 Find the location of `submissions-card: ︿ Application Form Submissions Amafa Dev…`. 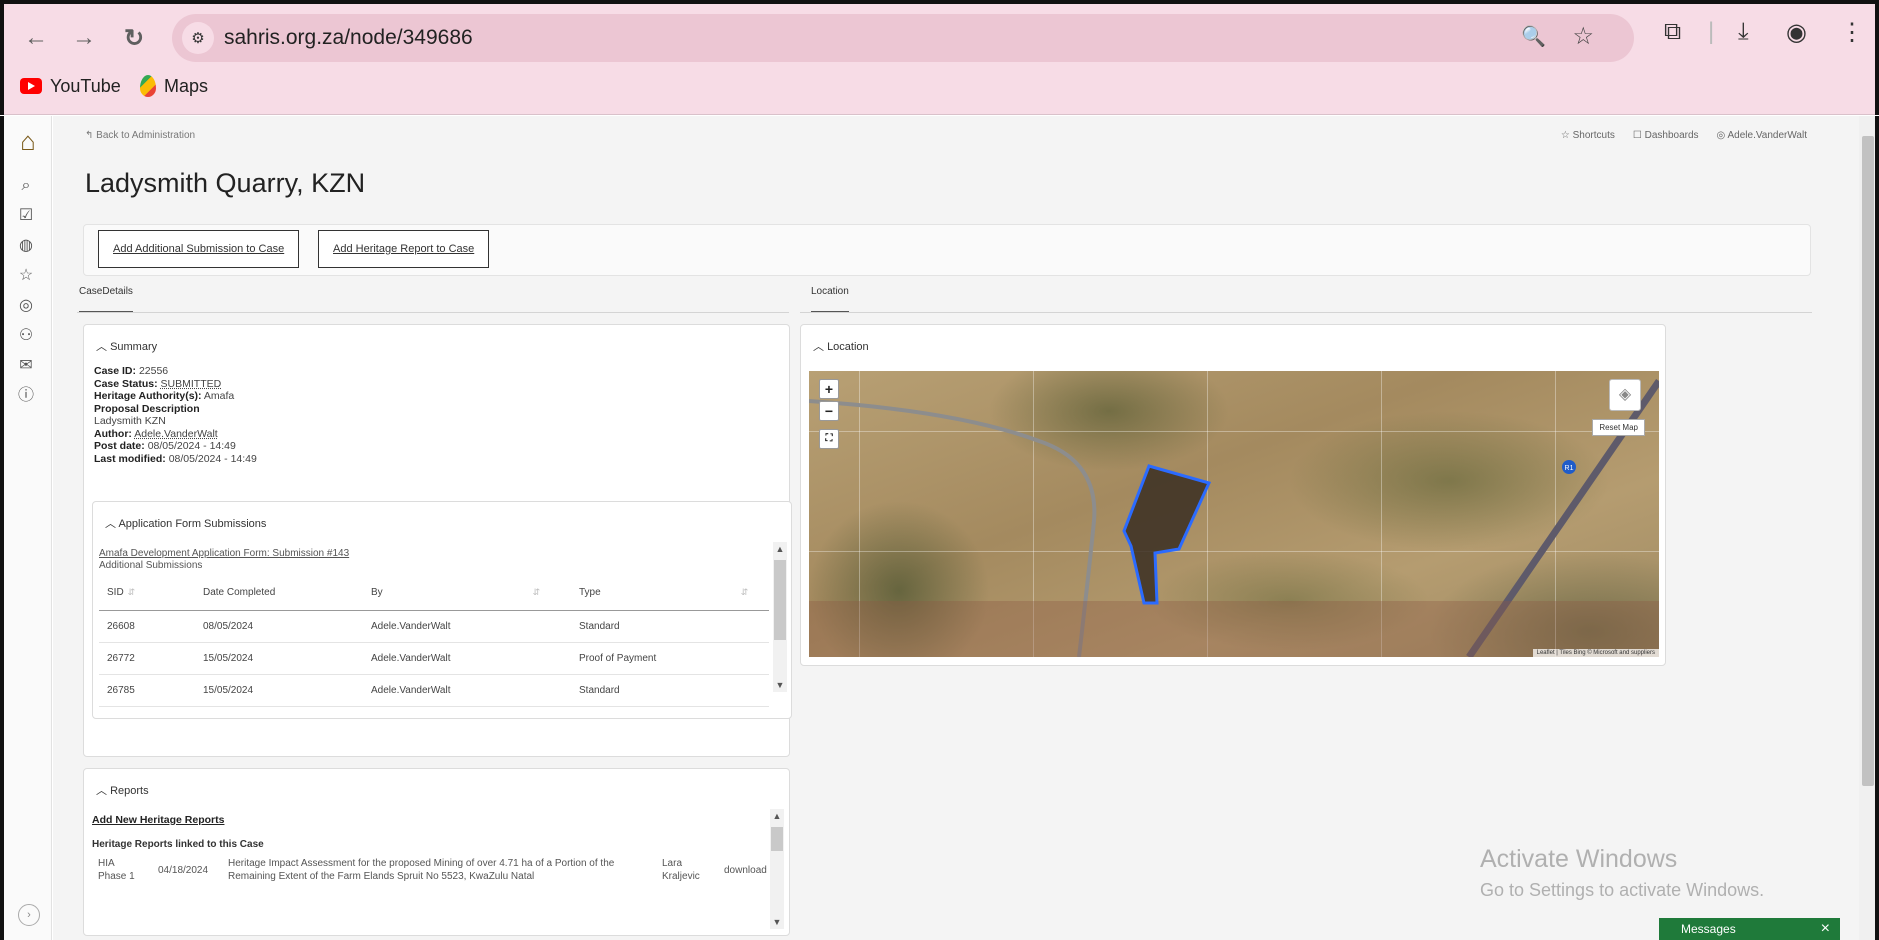

submissions-card: ︿ Application Form Submissions Amafa Dev… is located at coordinates (442, 610).